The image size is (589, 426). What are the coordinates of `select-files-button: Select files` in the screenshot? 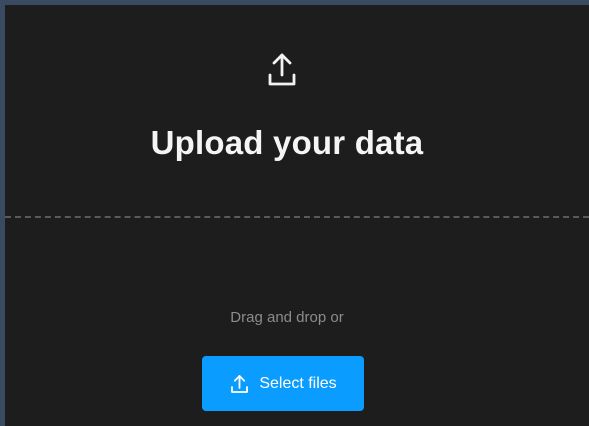 It's located at (283, 383).